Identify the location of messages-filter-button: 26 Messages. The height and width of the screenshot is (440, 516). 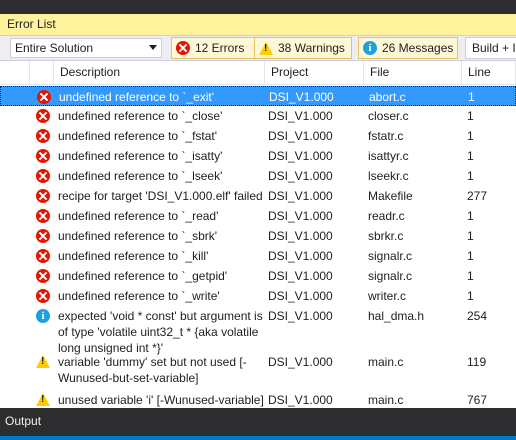
(408, 48).